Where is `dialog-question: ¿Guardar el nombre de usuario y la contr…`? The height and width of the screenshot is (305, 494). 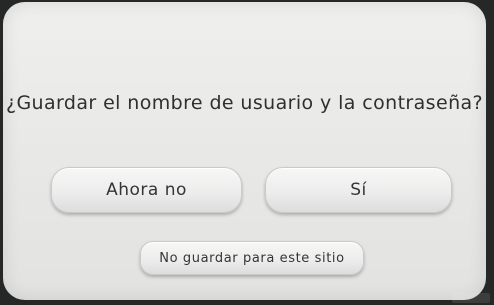
dialog-question: ¿Guardar el nombre de usuario y la contr… is located at coordinates (244, 103).